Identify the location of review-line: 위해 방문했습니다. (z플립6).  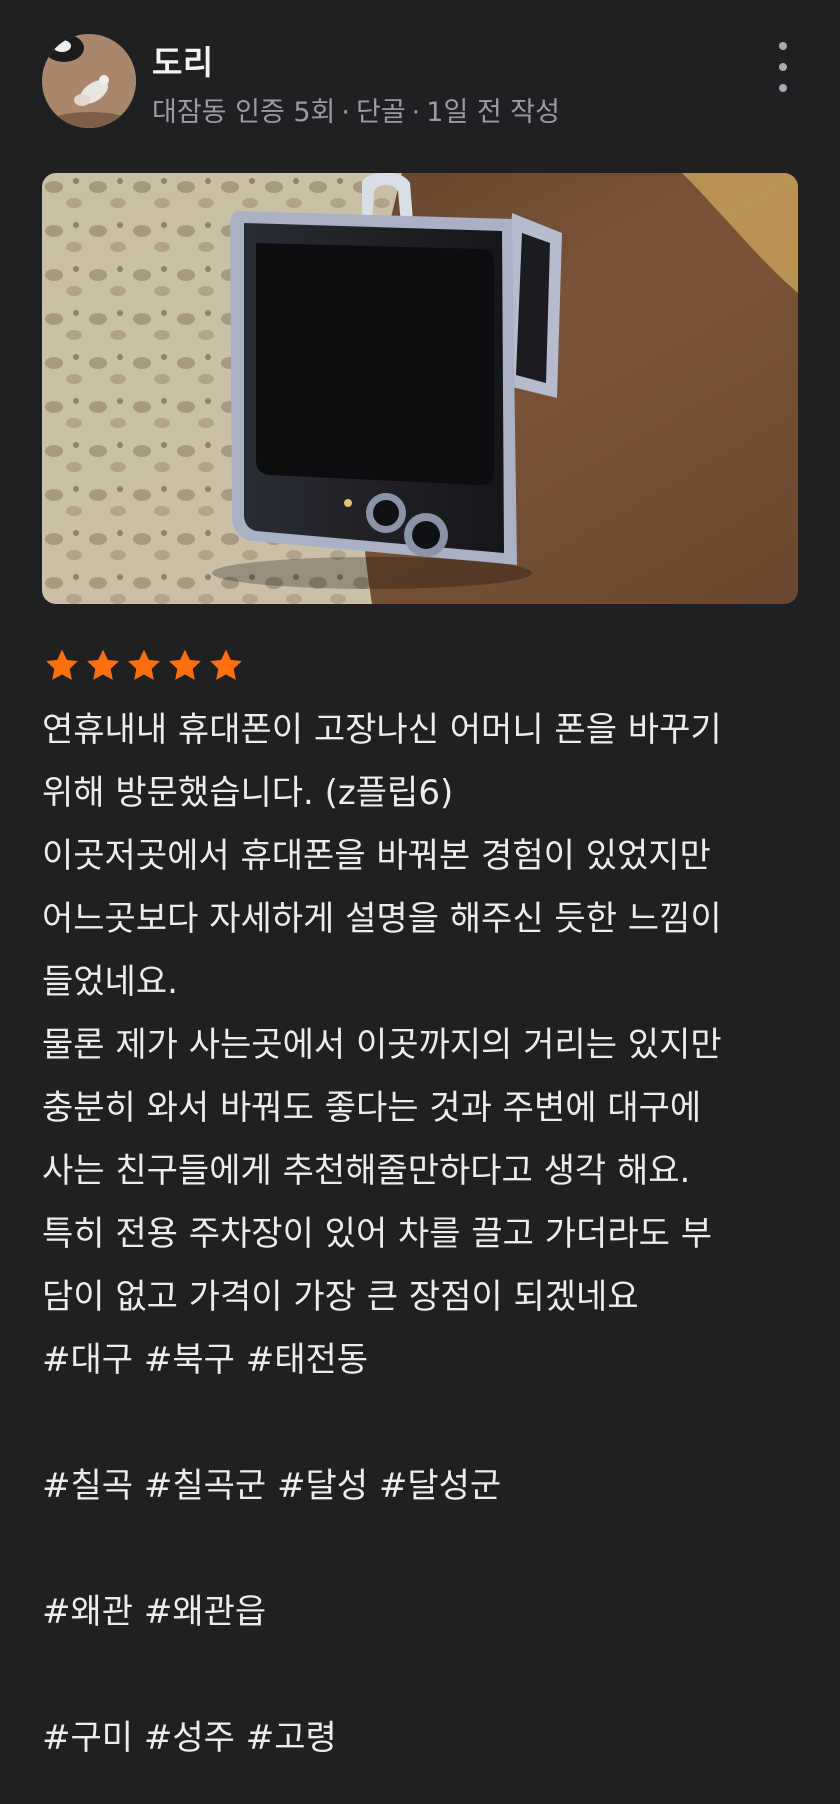
(248, 793).